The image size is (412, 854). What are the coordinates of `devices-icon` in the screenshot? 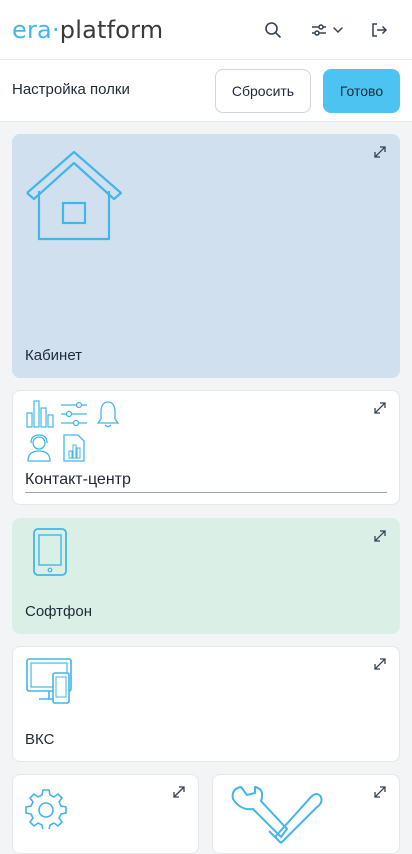 It's located at (49, 681).